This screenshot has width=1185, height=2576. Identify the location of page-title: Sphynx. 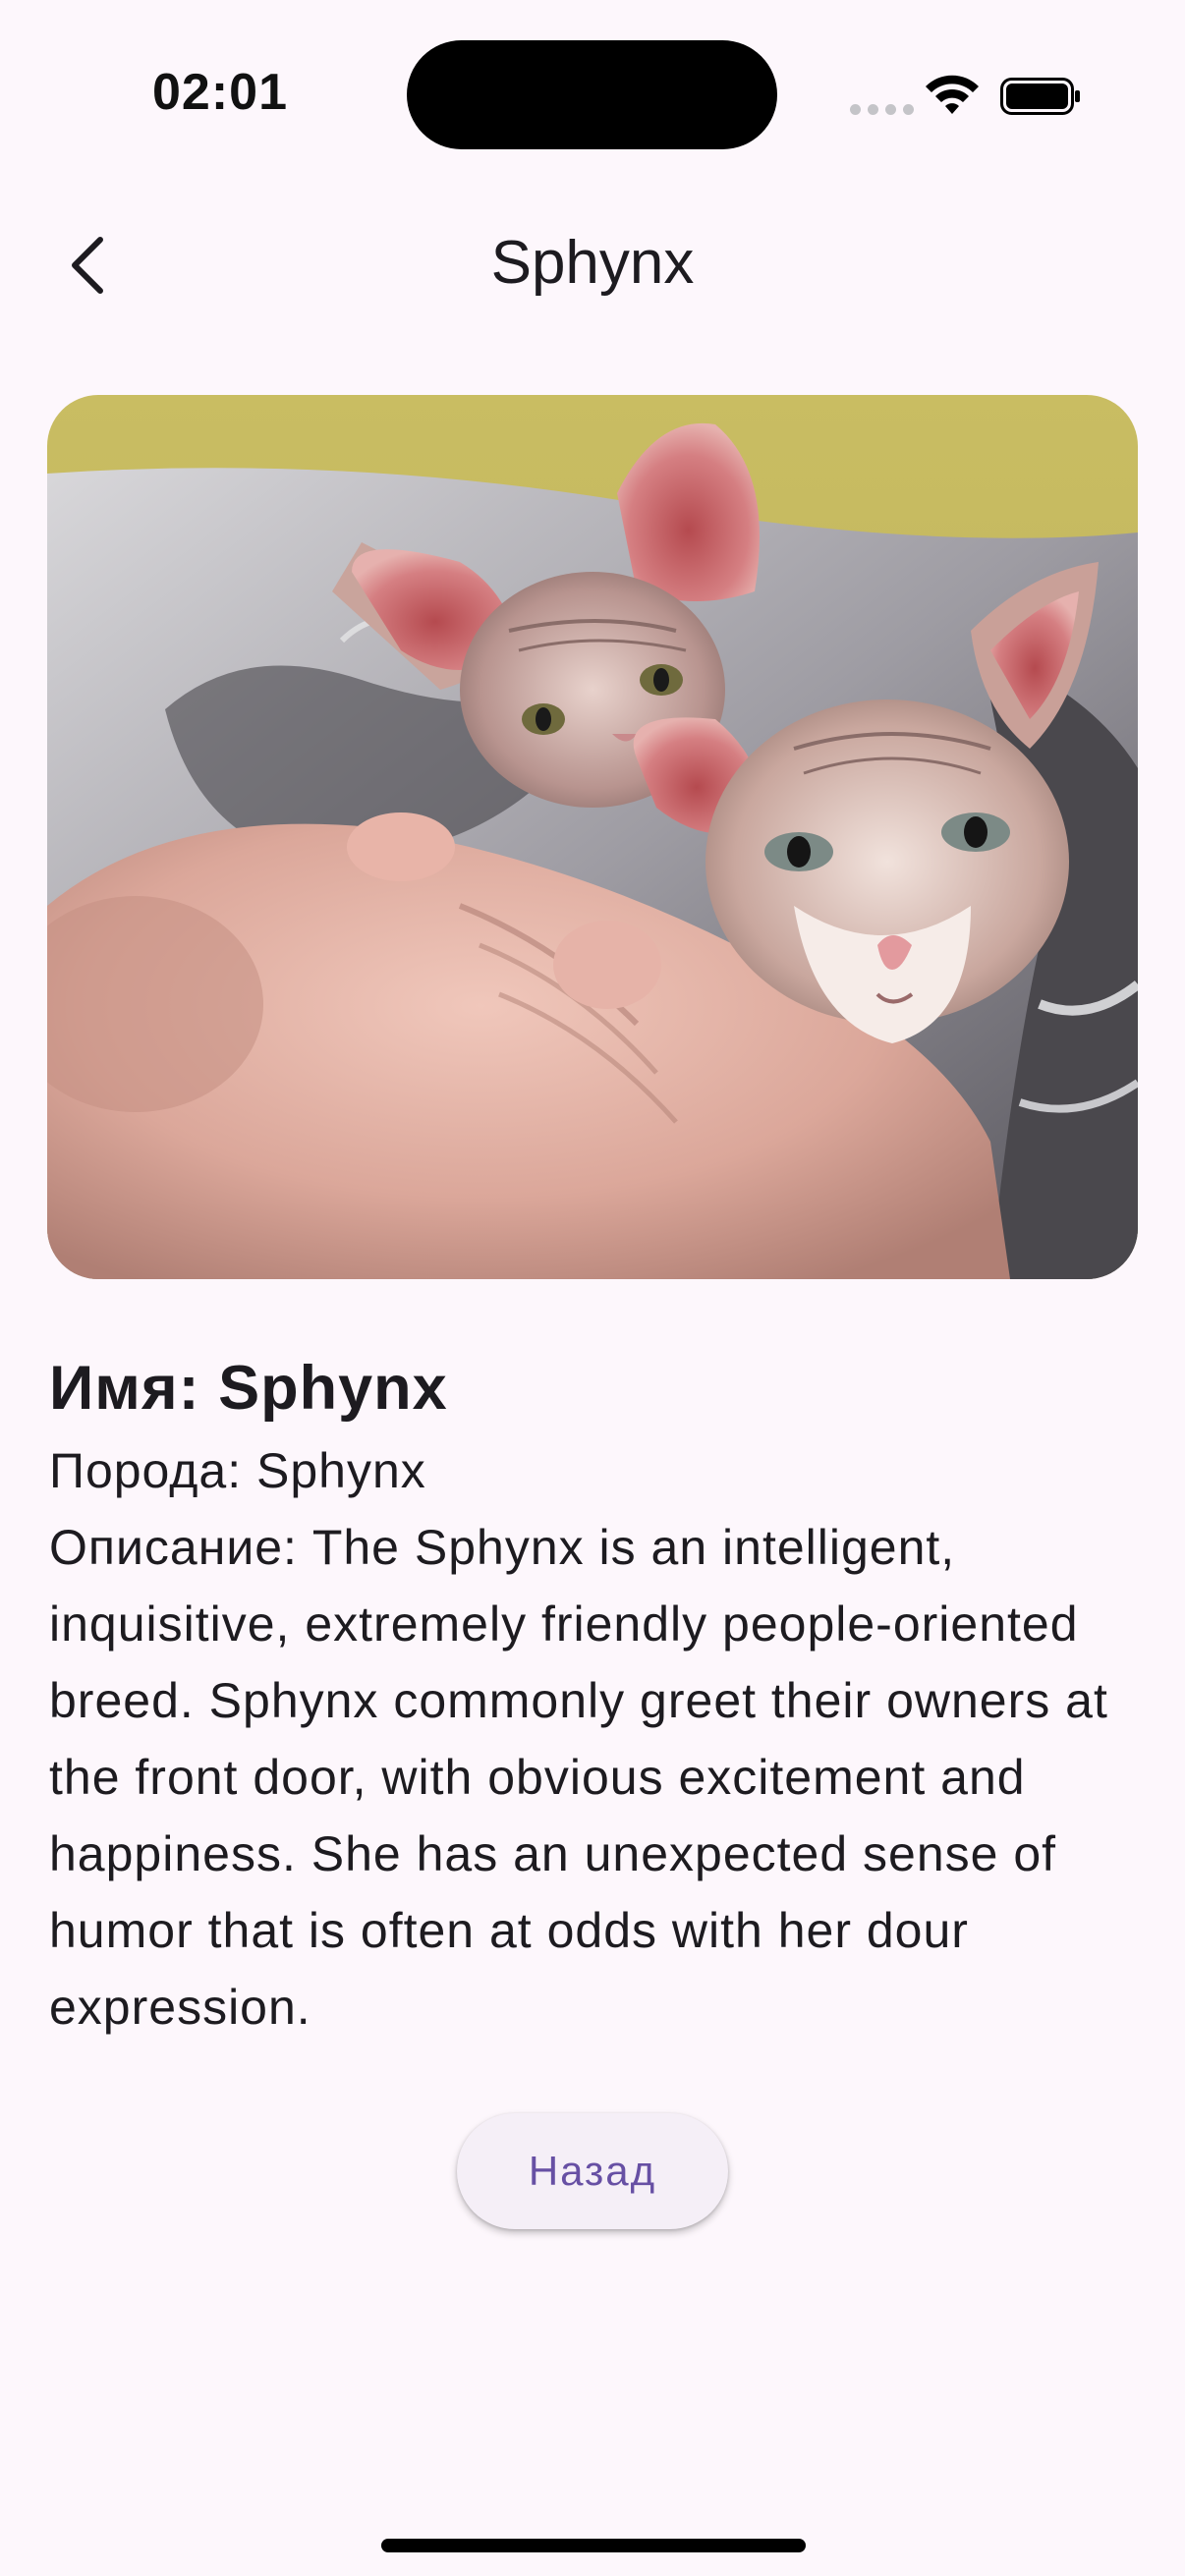
(592, 263).